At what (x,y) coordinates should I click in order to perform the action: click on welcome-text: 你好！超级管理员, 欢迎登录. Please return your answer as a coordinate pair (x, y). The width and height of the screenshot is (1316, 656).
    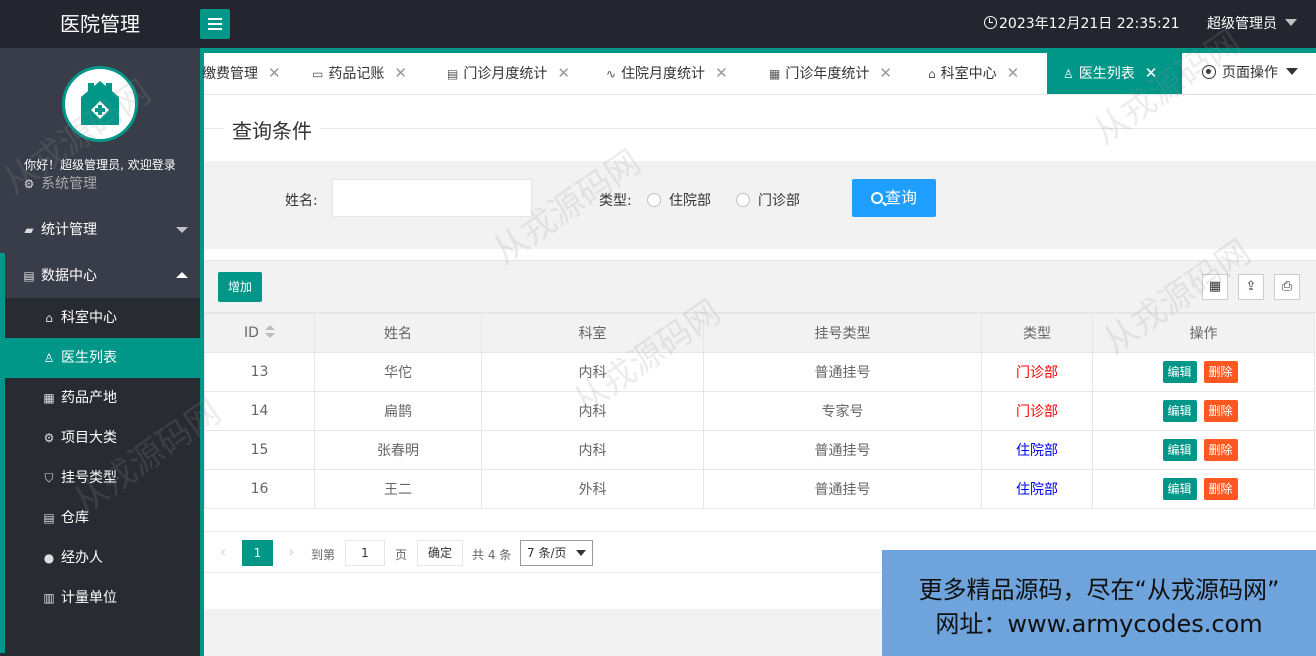
    Looking at the image, I should click on (100, 165).